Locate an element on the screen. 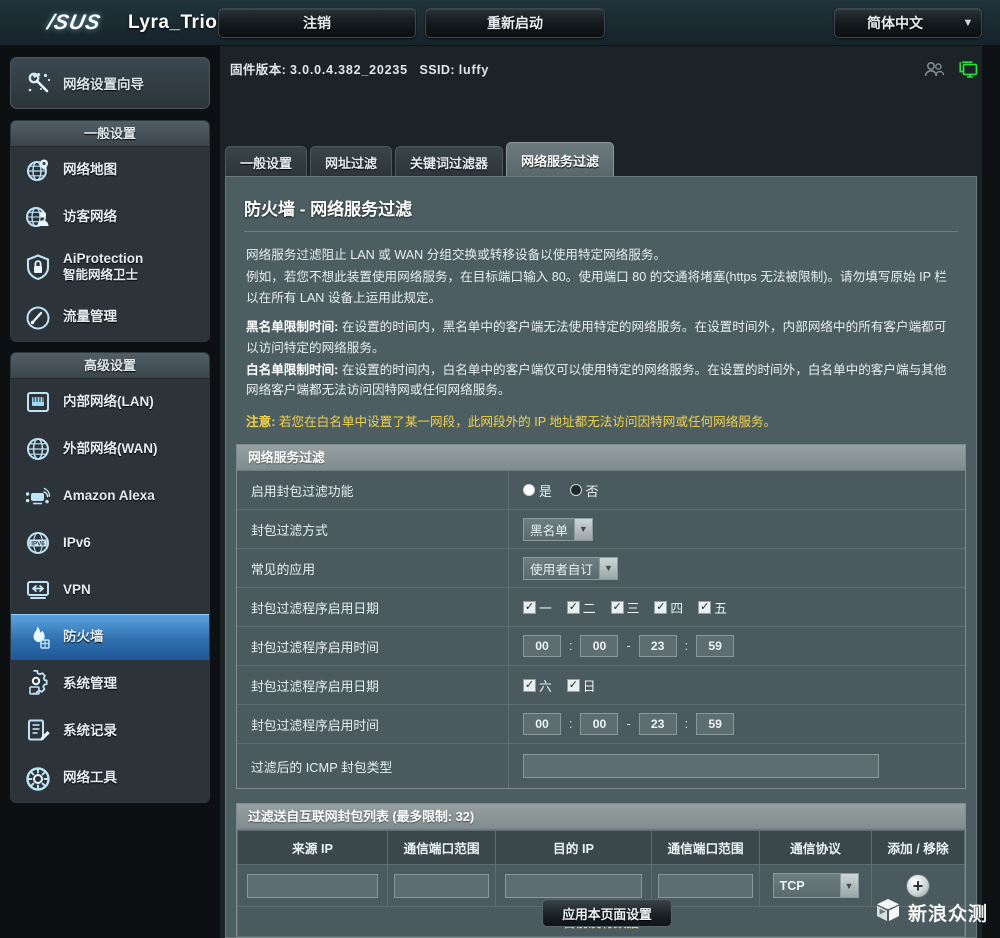 This screenshot has width=1000, height=938. sidebar-item-label: 内部网络(LAN) is located at coordinates (108, 401).